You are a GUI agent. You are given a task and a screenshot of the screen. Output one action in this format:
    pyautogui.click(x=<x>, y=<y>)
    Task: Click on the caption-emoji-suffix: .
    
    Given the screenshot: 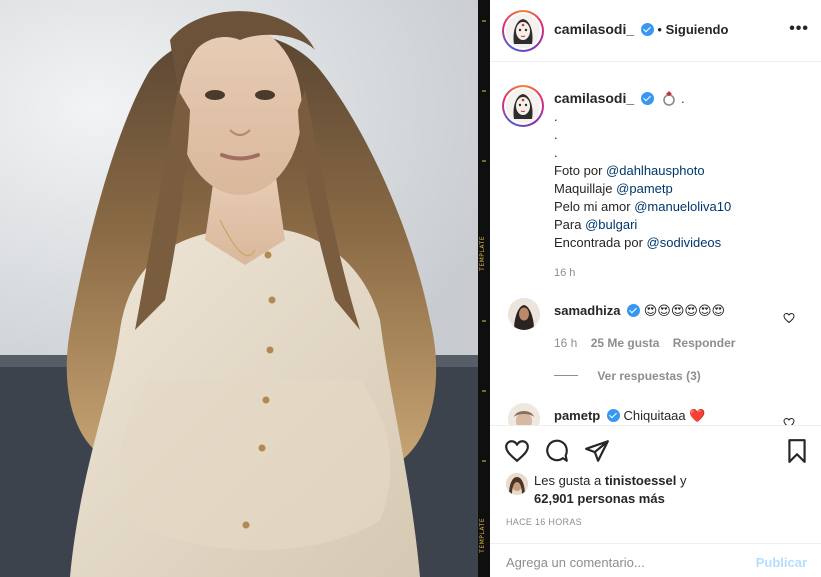 What is the action you would take?
    pyautogui.click(x=683, y=98)
    